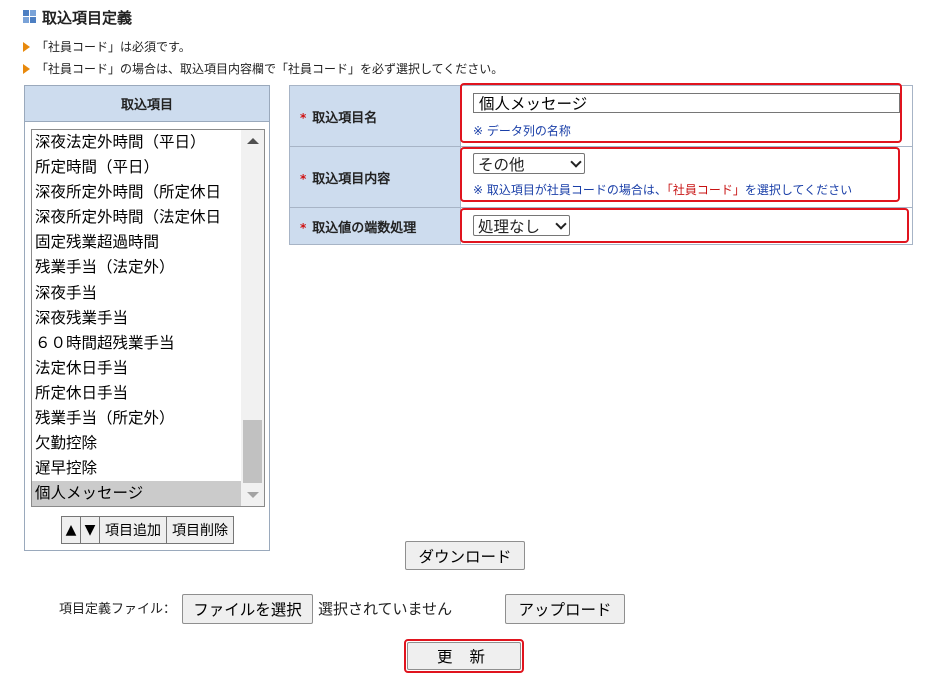 This screenshot has width=940, height=692. I want to click on list-item: 法定休日手当, so click(136, 368).